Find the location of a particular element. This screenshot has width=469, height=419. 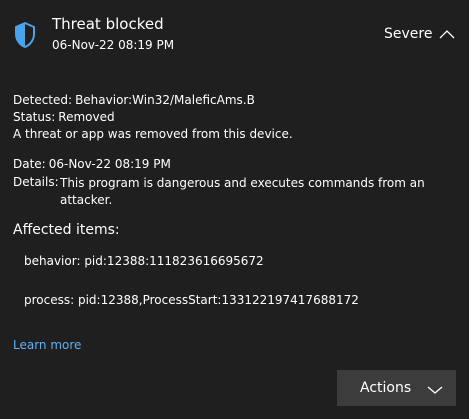

status-label: Status: is located at coordinates (34, 117).